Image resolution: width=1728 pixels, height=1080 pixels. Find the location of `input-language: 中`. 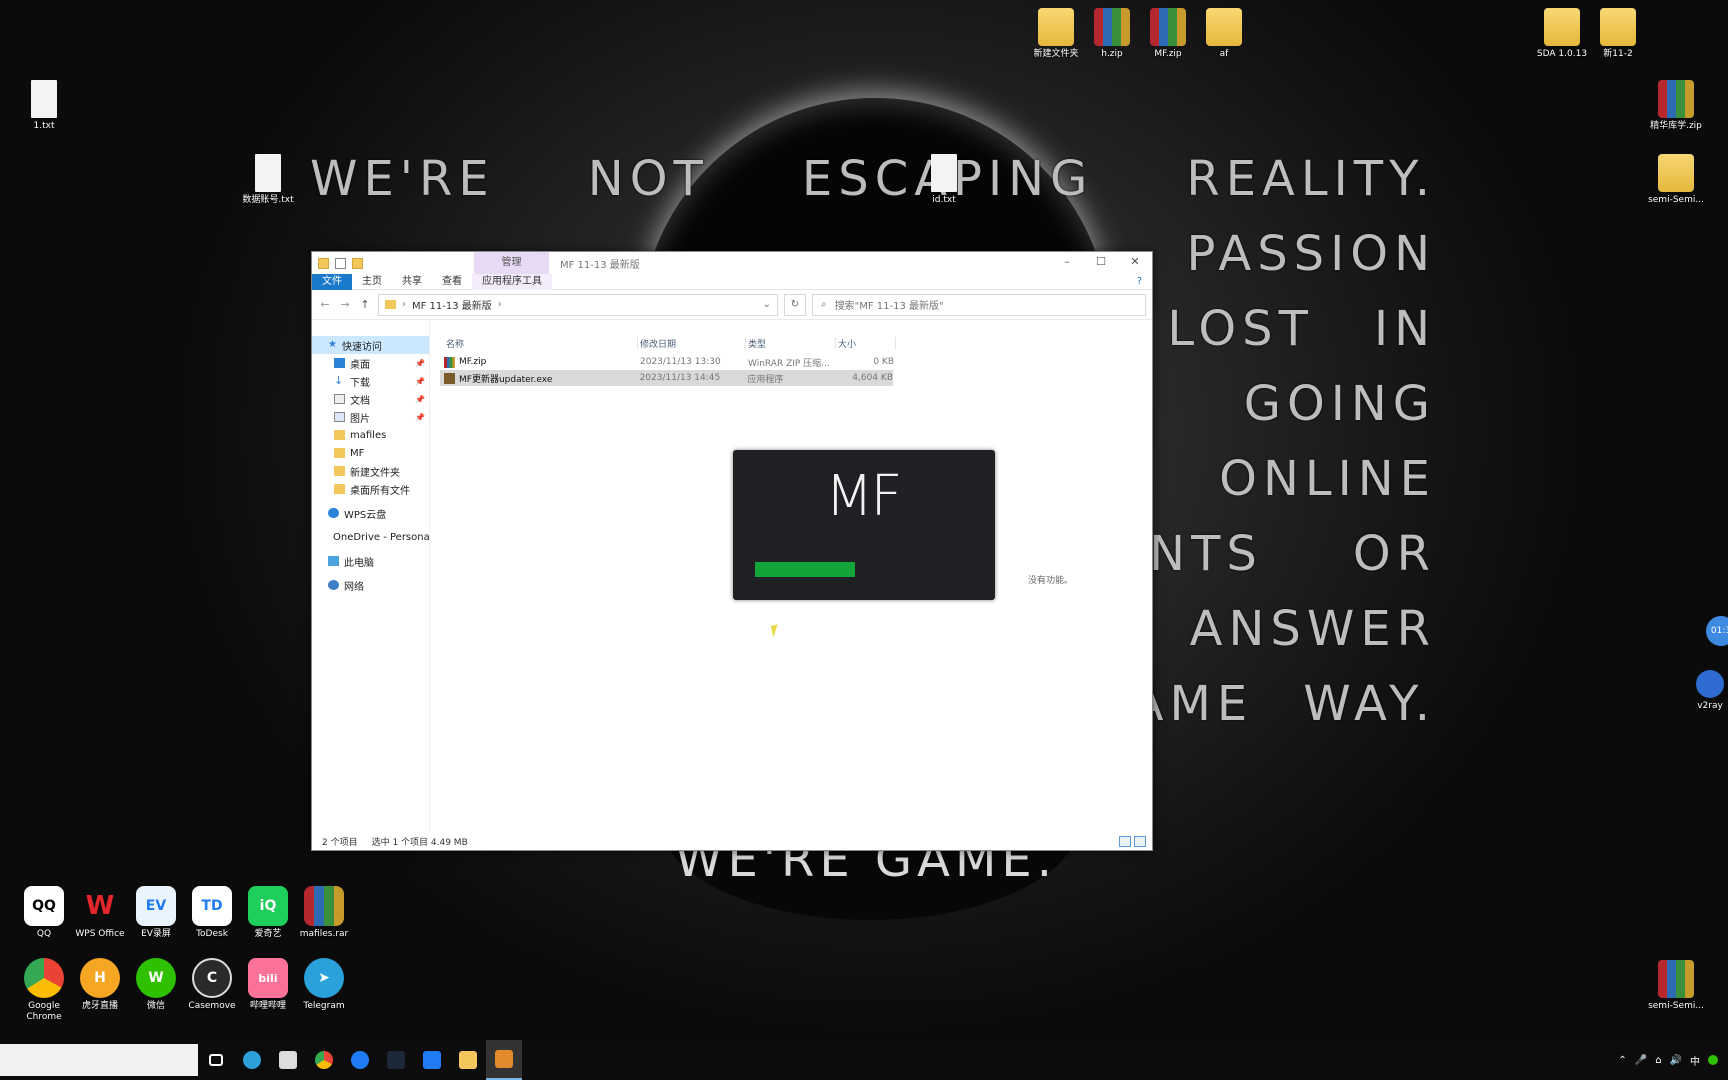

input-language: 中 is located at coordinates (1695, 1060).